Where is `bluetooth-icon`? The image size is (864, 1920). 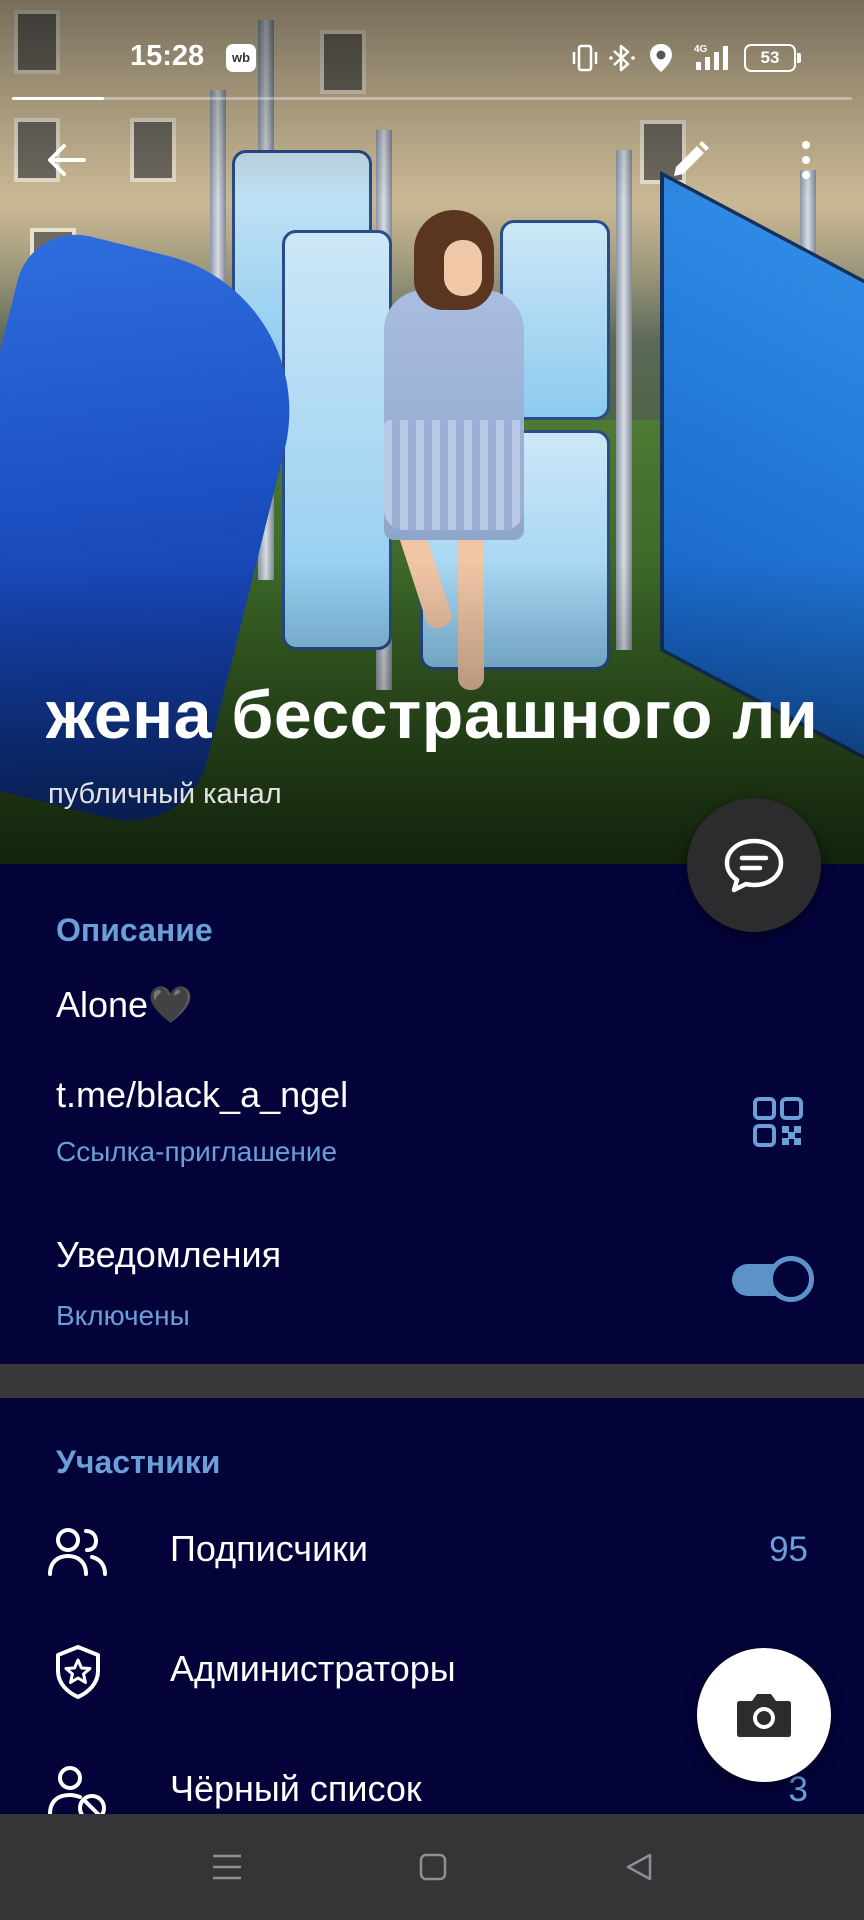 bluetooth-icon is located at coordinates (622, 58).